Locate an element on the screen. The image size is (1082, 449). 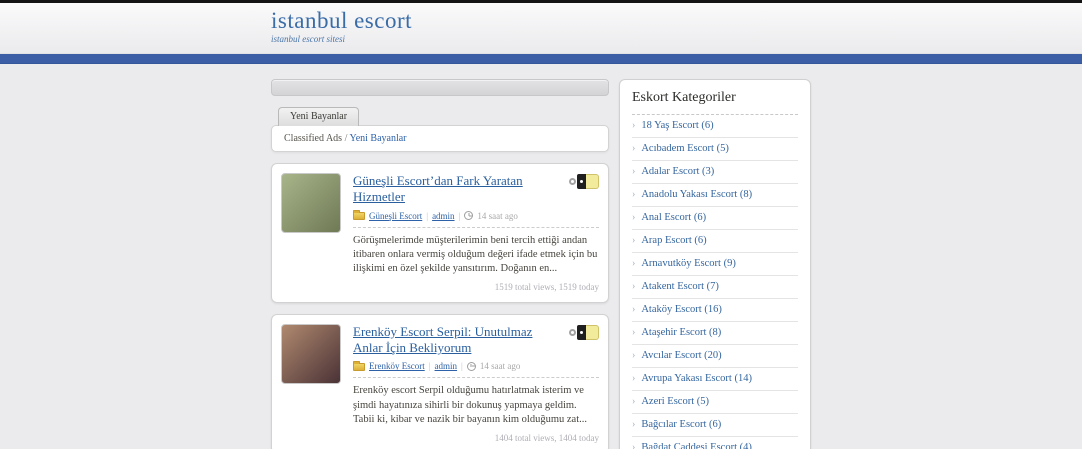
sidebar-category-item: › Bağdat Caddesi Escort (4) is located at coordinates (715, 443).